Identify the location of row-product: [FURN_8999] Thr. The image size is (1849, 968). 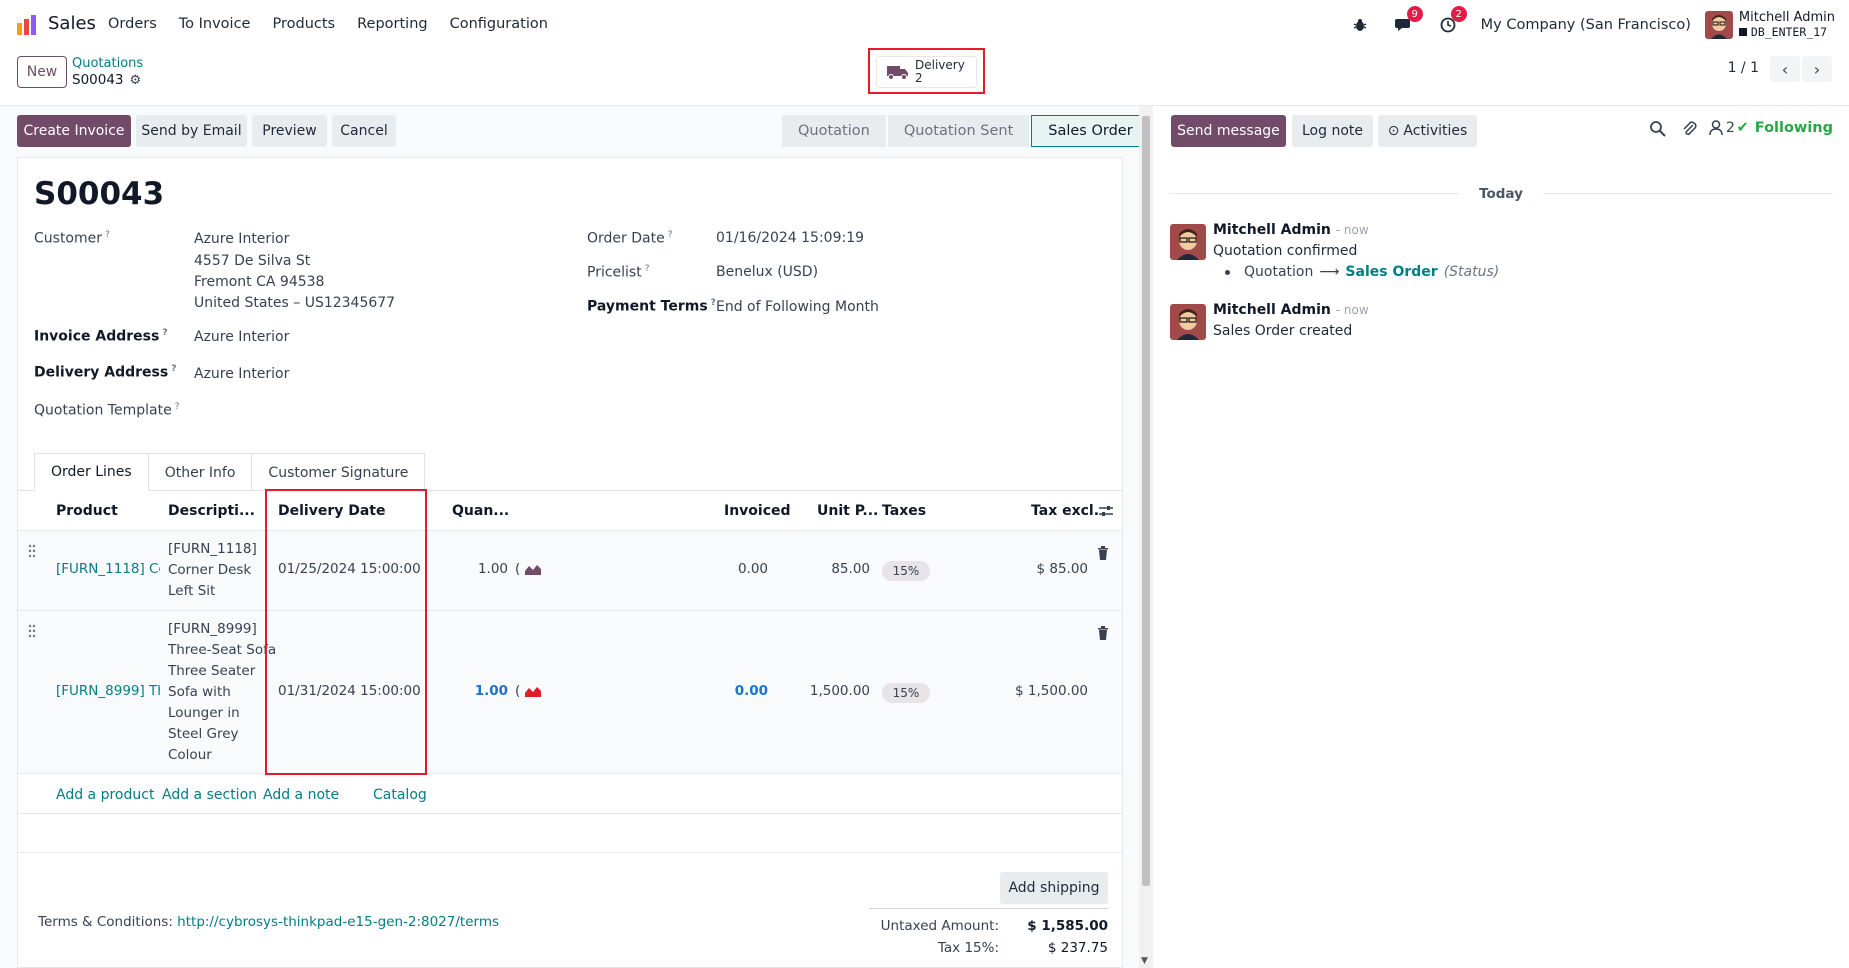
(108, 691).